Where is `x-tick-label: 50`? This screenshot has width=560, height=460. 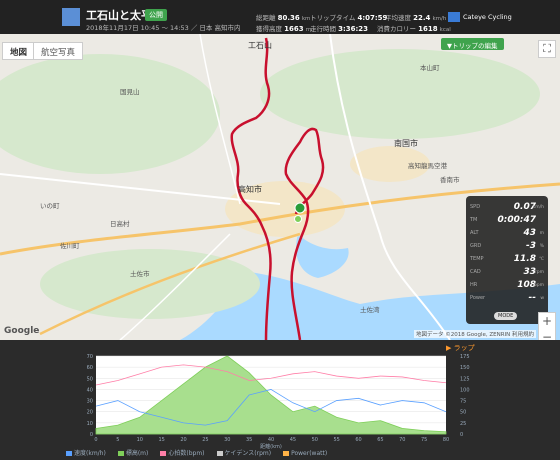
x-tick-label: 50 is located at coordinates (315, 440).